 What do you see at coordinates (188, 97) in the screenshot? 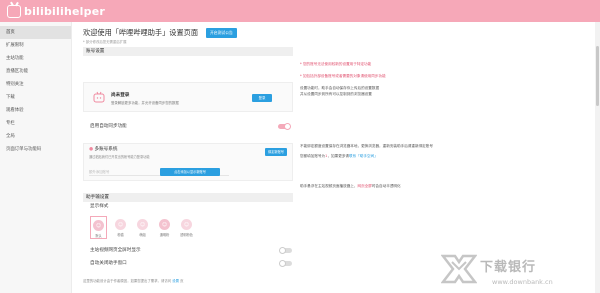
I see `login-card: 尚未登录 登录解锁更多功能，并允许设备同步您的数据 登录` at bounding box center [188, 97].